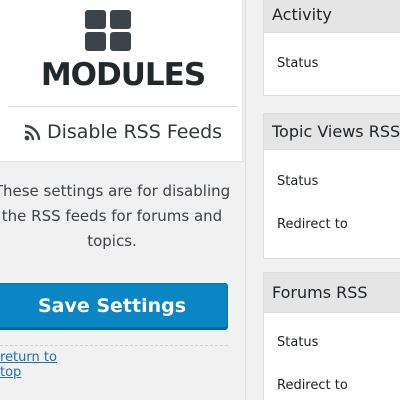 The height and width of the screenshot is (400, 400). What do you see at coordinates (114, 305) in the screenshot?
I see `save-settings-button: Save Settings` at bounding box center [114, 305].